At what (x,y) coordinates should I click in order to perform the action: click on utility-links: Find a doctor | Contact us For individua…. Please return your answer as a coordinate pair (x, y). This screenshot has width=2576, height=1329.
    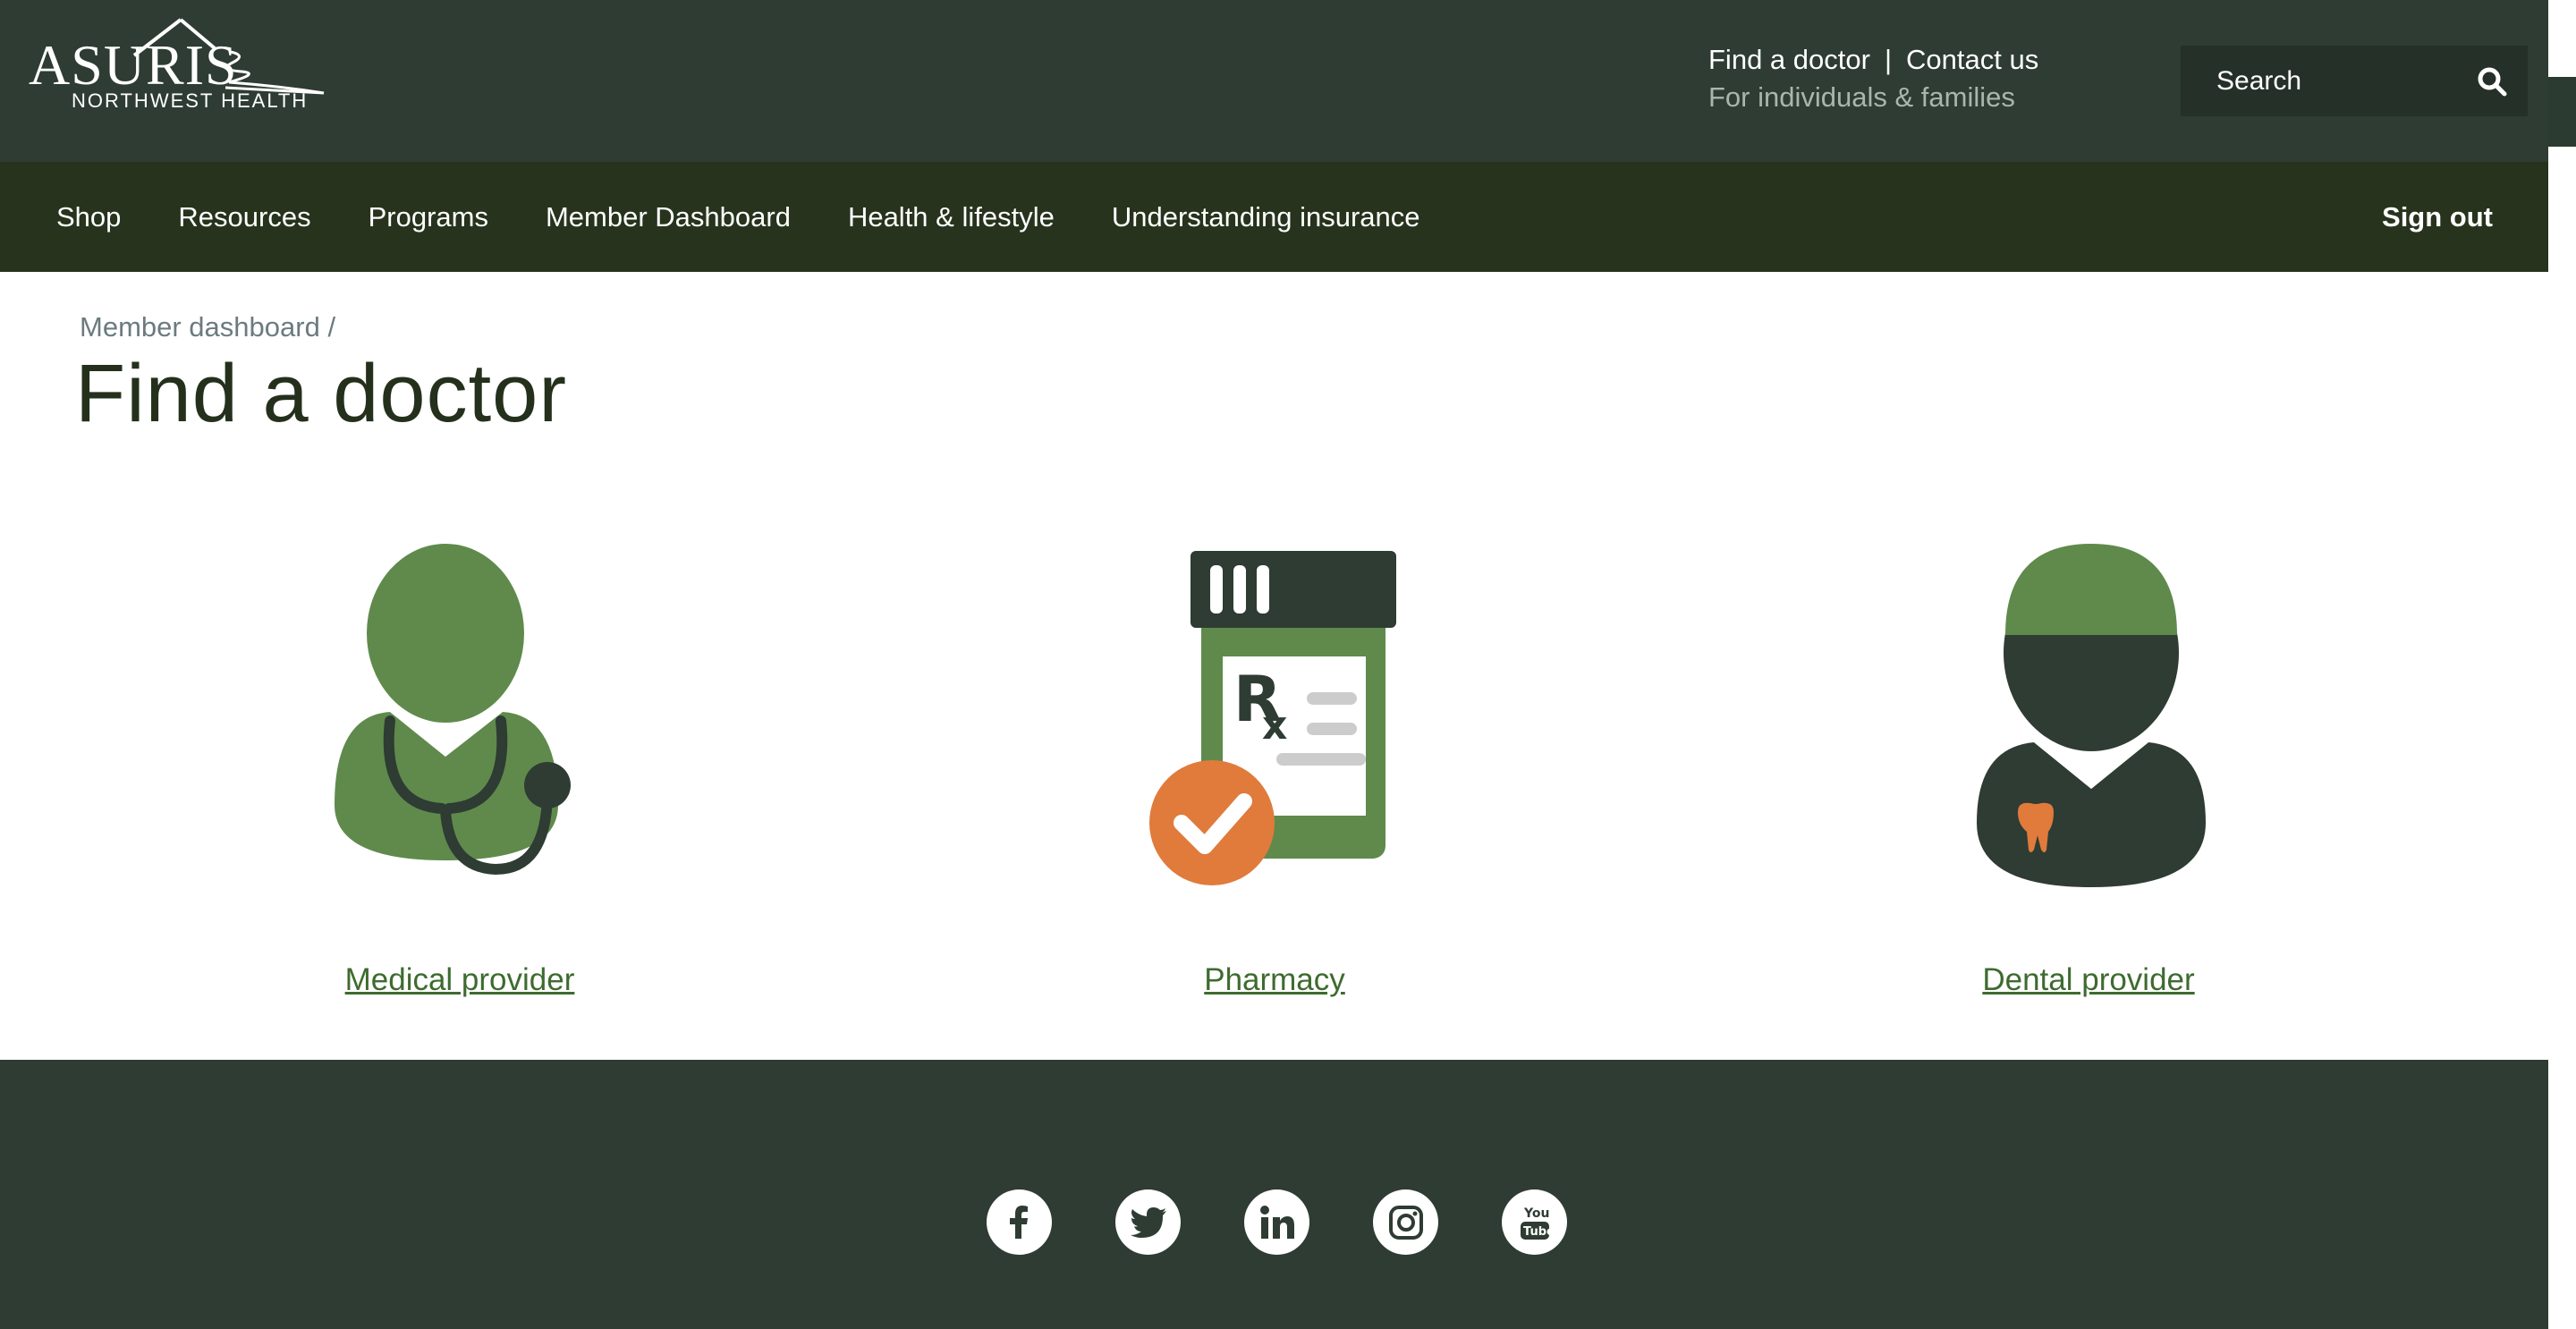
    Looking at the image, I should click on (1873, 78).